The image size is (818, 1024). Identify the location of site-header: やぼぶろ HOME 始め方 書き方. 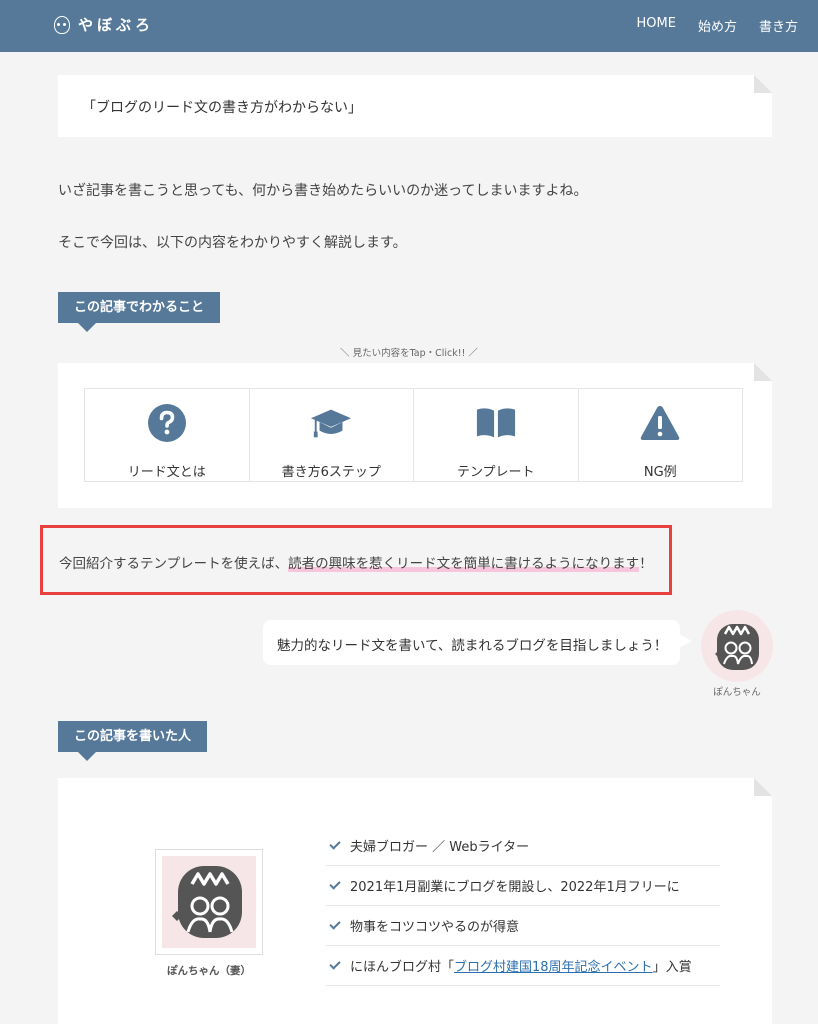
(409, 26).